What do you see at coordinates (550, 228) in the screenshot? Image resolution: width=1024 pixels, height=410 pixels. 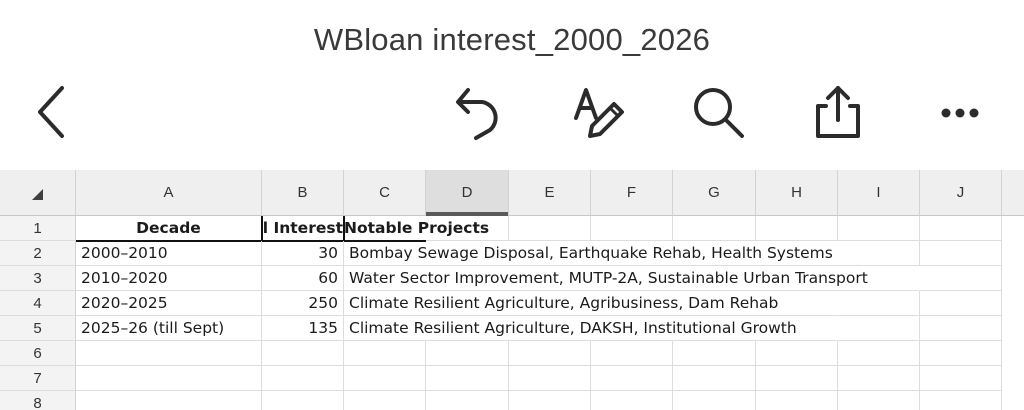 I see `cell-e1` at bounding box center [550, 228].